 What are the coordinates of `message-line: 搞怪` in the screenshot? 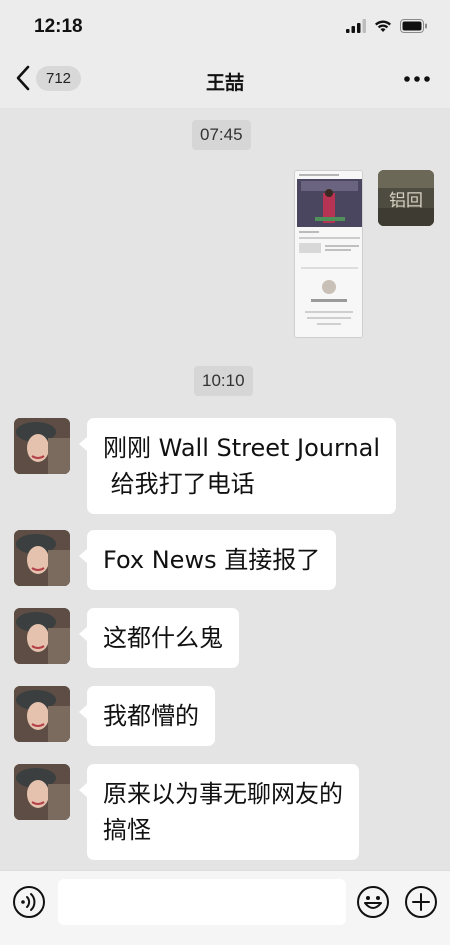 It's located at (127, 830).